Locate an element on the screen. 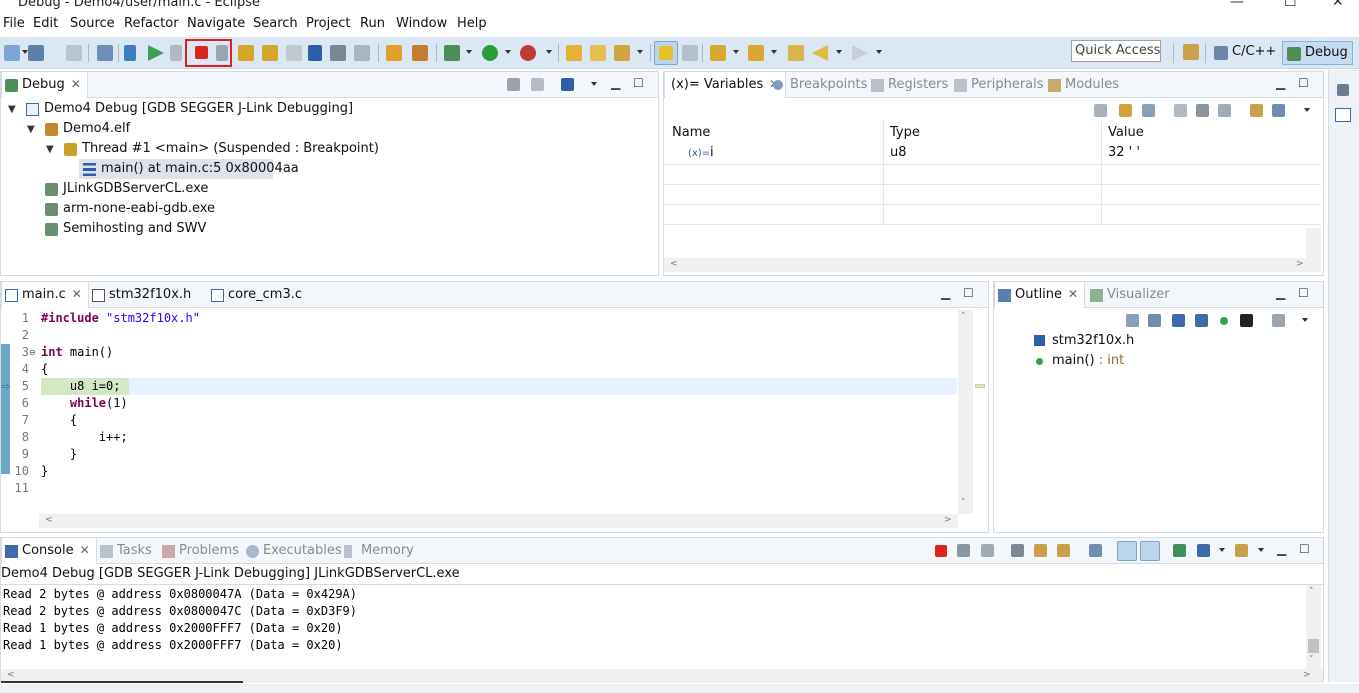 The height and width of the screenshot is (693, 1359). tab-debug: Debug ✕ is located at coordinates (44, 85).